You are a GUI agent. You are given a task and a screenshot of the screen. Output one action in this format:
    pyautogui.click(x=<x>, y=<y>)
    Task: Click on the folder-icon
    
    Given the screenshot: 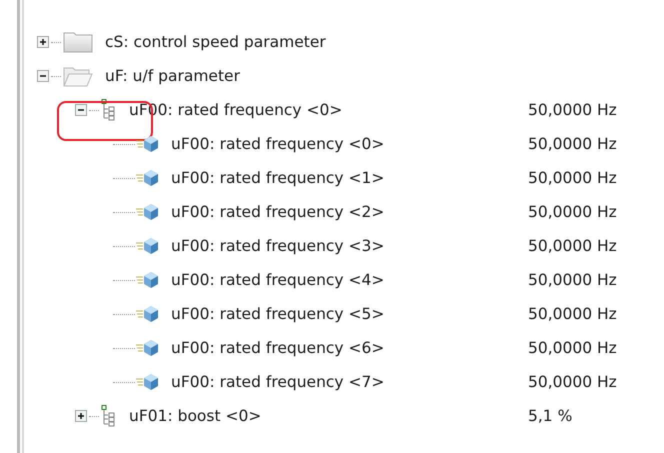 What is the action you would take?
    pyautogui.click(x=78, y=42)
    